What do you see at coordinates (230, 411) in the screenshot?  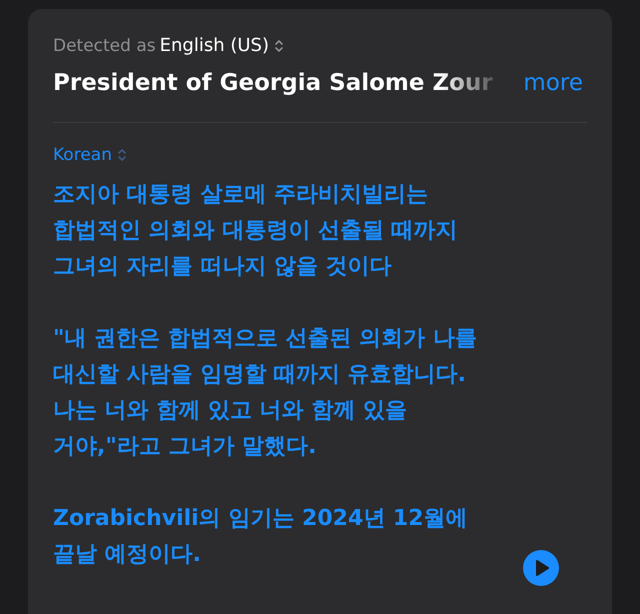 I see `translated-text-line: 나는 너와 함께 있고 너와 함께 있을` at bounding box center [230, 411].